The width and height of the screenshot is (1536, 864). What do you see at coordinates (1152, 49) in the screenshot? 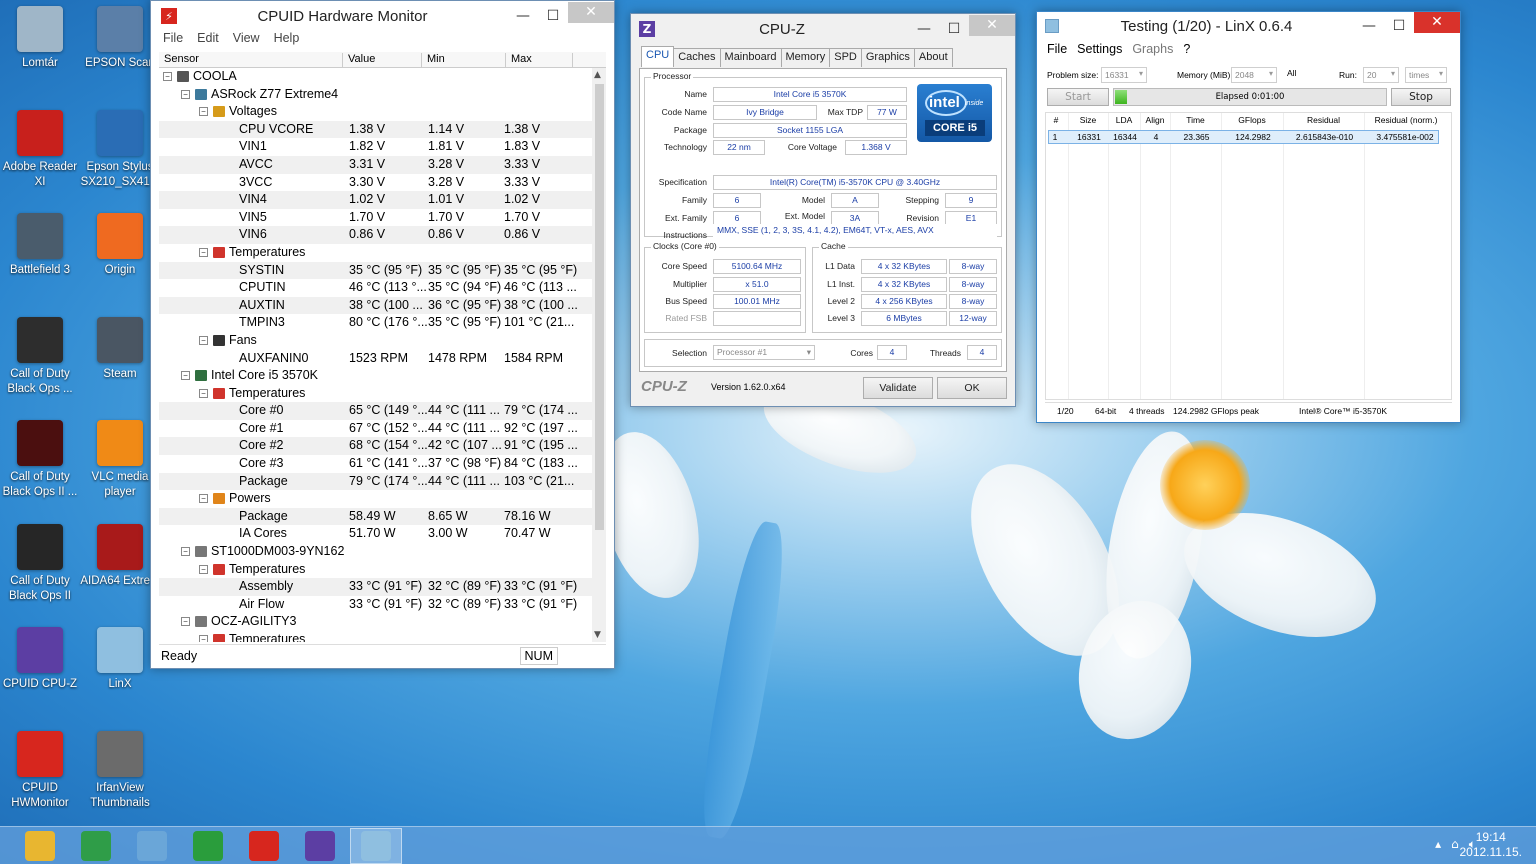
I see `menu-graphs: Graphs` at bounding box center [1152, 49].